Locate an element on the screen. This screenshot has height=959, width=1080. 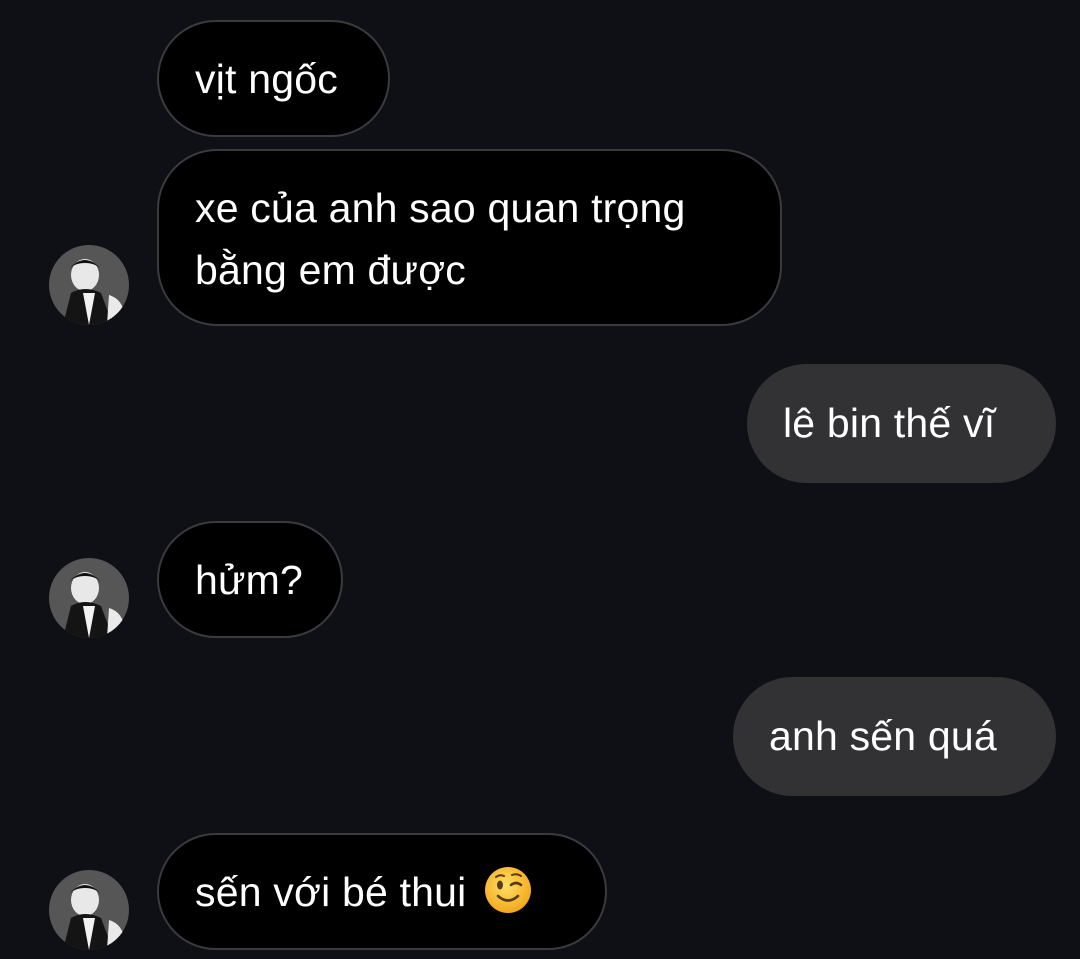
message-text: lê bin thế vĩ is located at coordinates (889, 423).